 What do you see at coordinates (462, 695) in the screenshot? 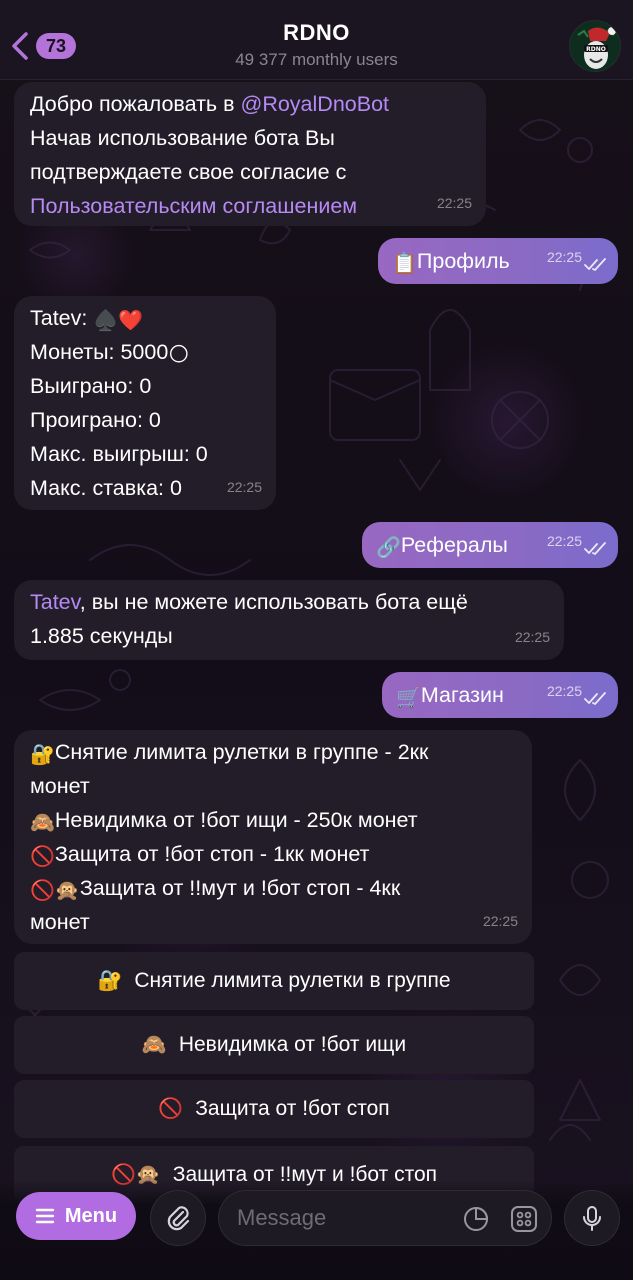
I see `message-text: Магазин` at bounding box center [462, 695].